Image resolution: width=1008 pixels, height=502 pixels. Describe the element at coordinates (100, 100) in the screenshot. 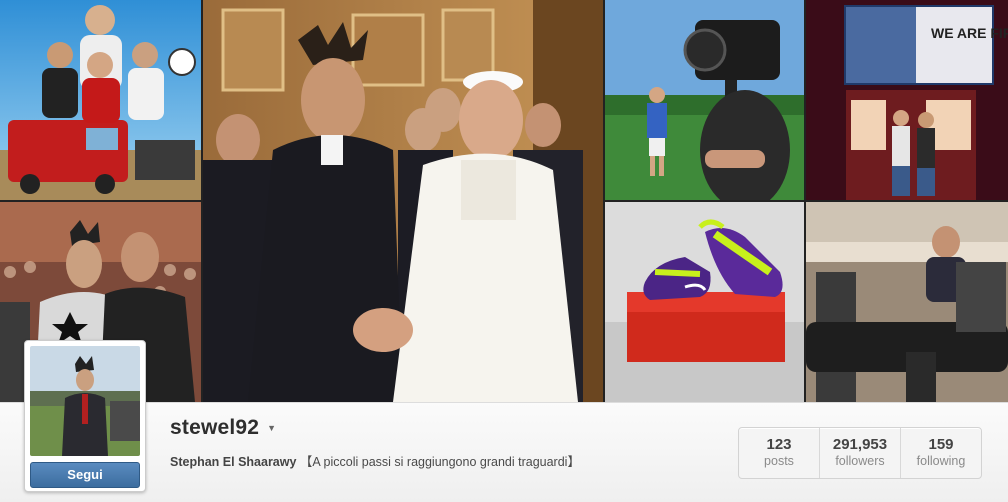

I see `photo-tile-promo-van` at that location.